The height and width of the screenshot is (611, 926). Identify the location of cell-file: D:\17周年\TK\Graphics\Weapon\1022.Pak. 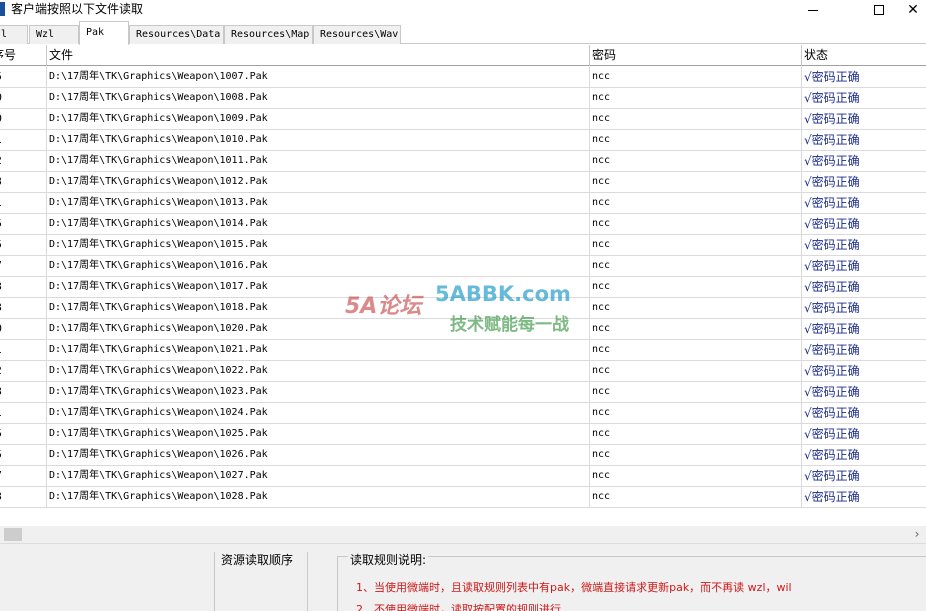
(318, 371).